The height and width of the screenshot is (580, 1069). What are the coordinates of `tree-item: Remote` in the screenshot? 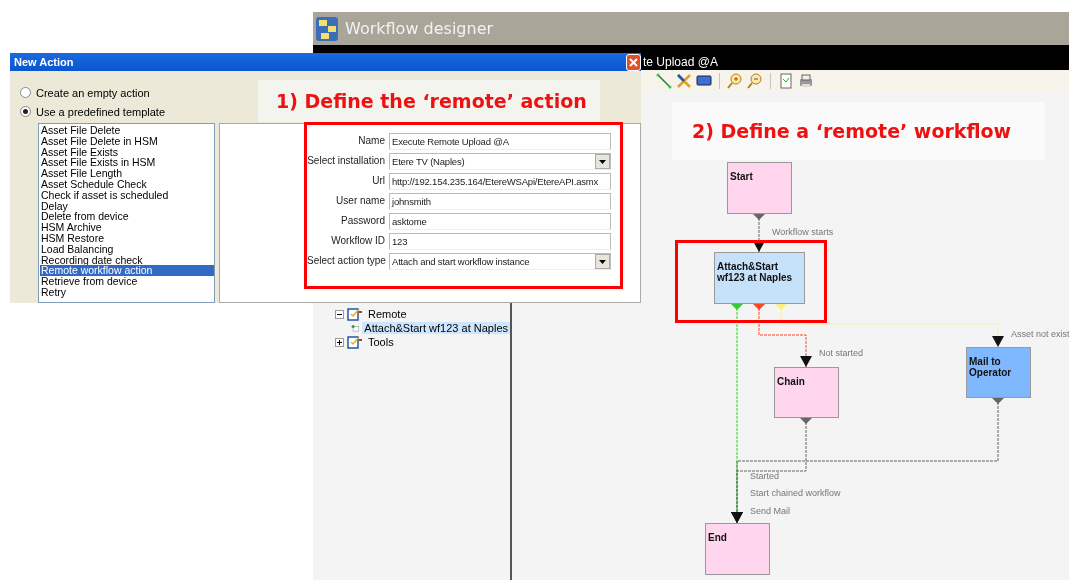 It's located at (387, 314).